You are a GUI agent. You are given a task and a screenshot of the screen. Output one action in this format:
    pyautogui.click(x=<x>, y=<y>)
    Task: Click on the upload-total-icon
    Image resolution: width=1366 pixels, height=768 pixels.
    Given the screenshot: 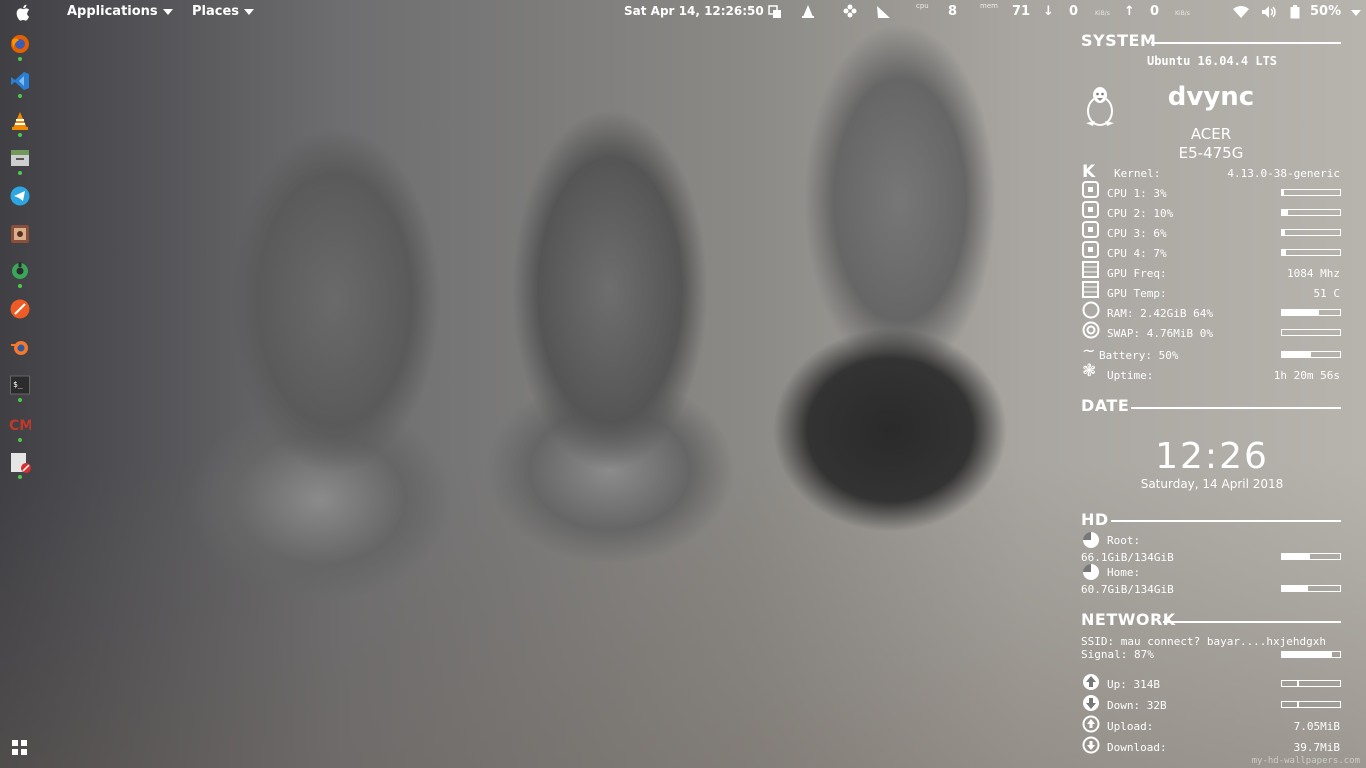 What is the action you would take?
    pyautogui.click(x=1091, y=724)
    